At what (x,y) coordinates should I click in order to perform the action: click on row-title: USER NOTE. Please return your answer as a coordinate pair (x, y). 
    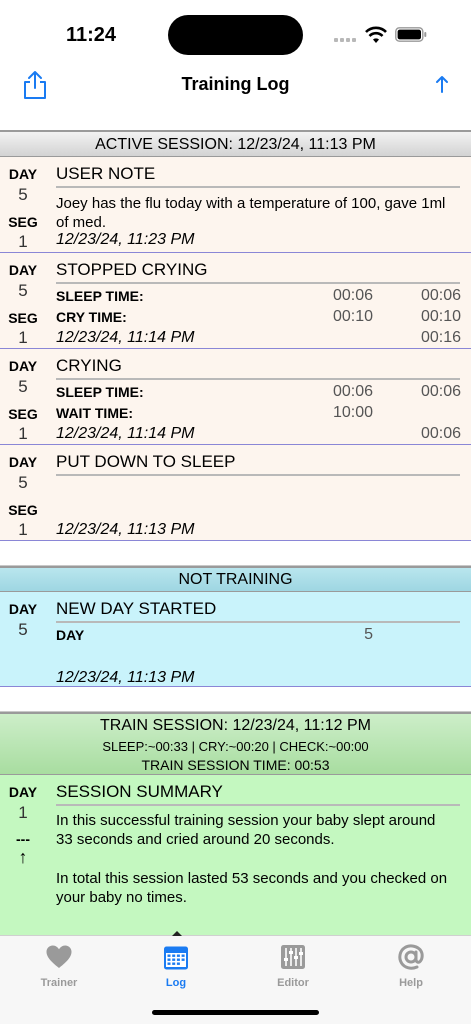
    Looking at the image, I should click on (106, 173).